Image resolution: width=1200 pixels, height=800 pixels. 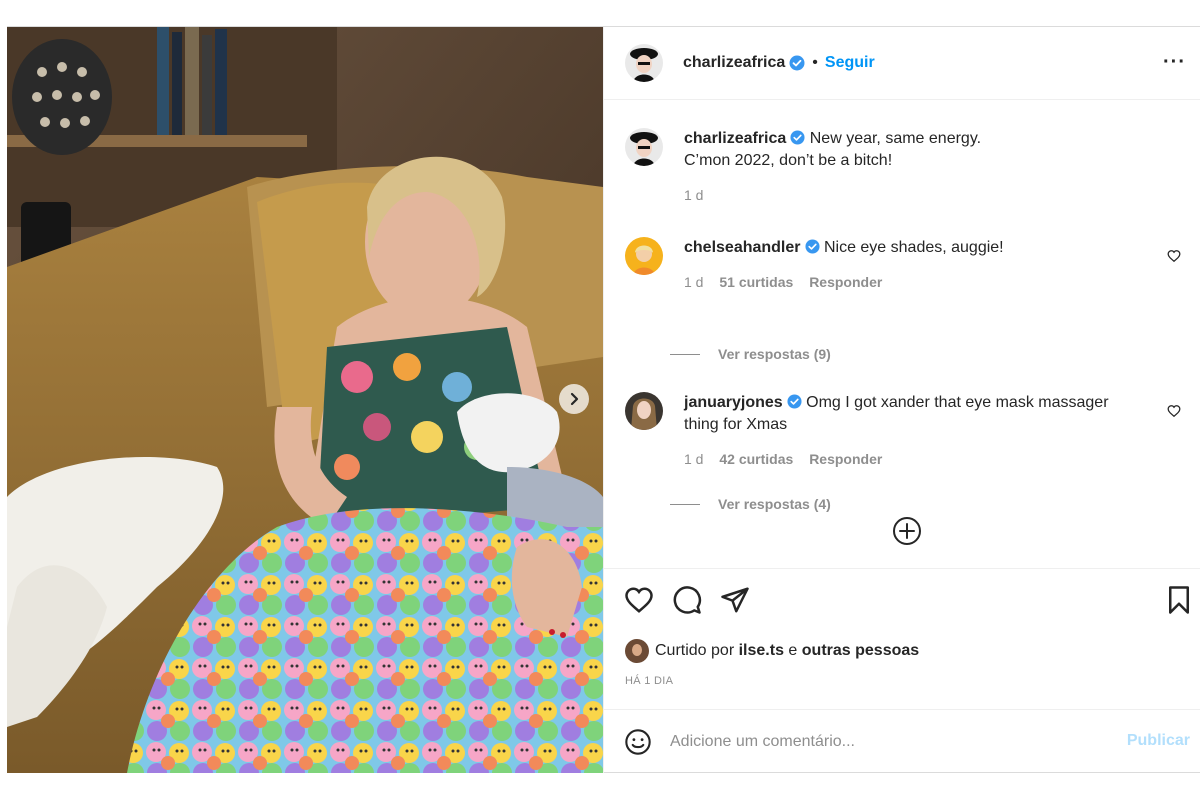 I want to click on comment-input, so click(x=890, y=741).